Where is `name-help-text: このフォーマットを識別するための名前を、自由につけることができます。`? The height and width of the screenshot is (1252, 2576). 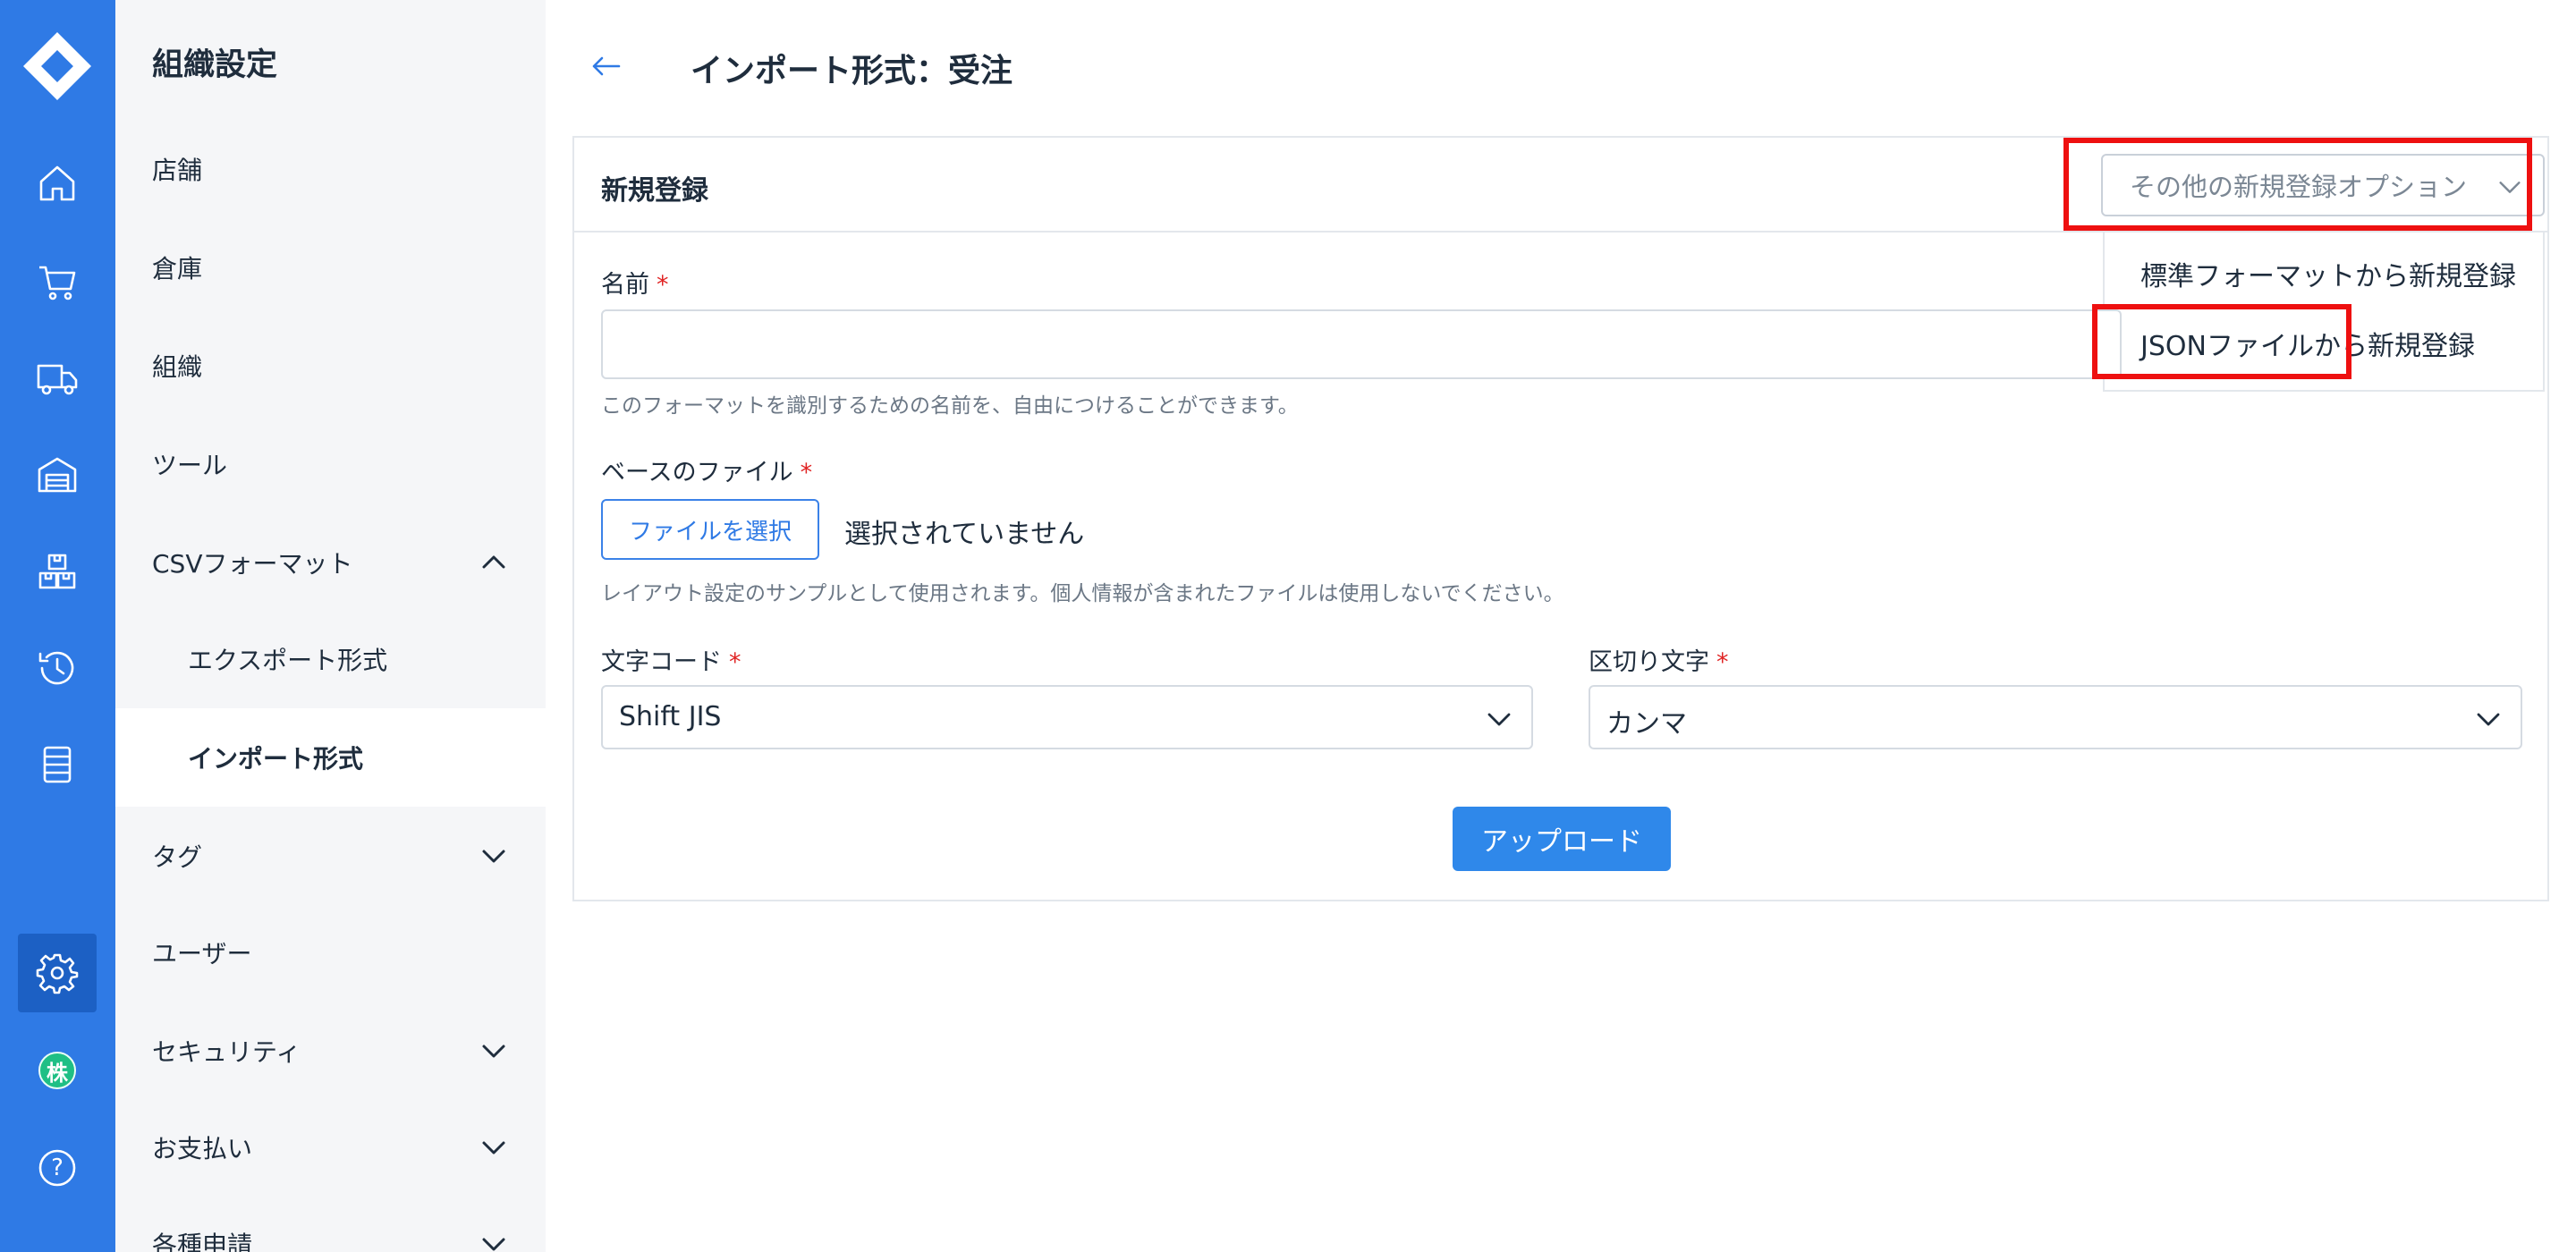 name-help-text: このフォーマットを識別するための名前を、自由につけることができます。 is located at coordinates (950, 406).